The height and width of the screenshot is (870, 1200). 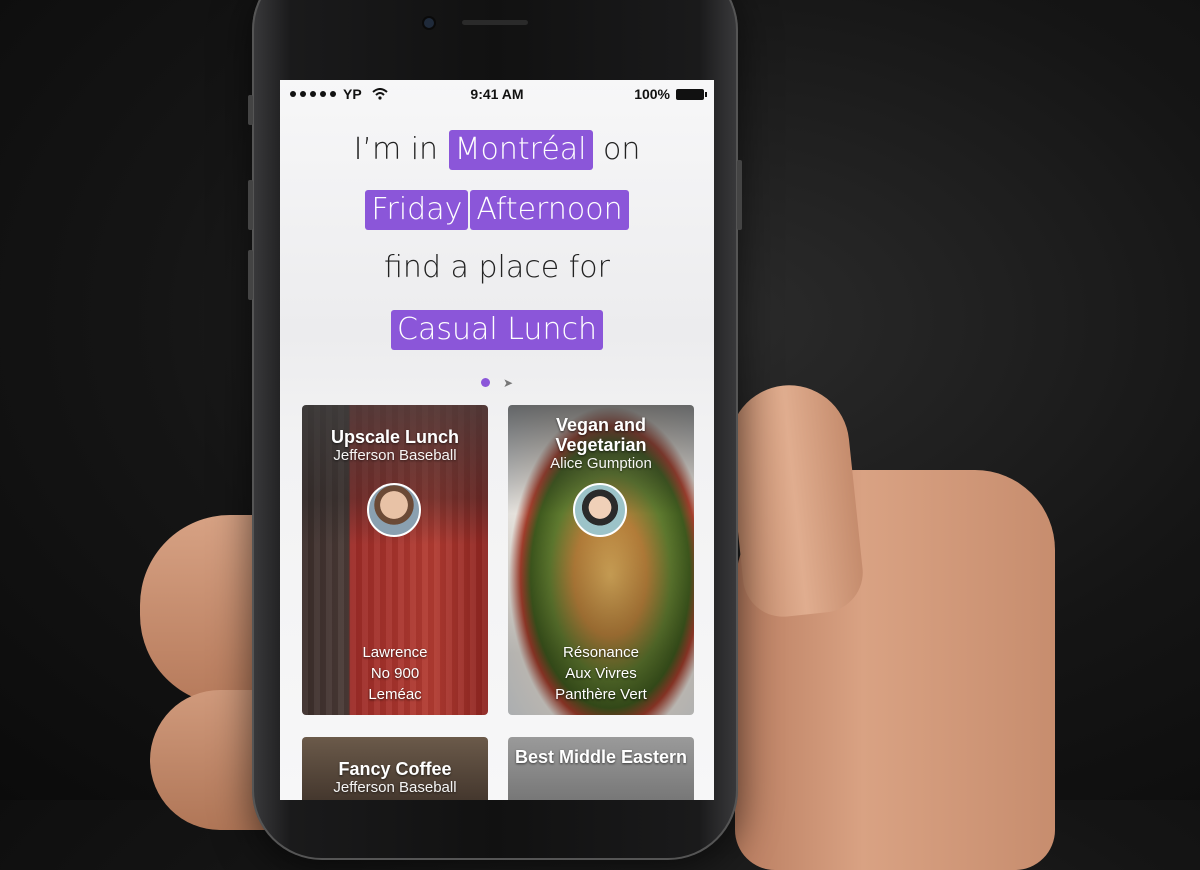 I want to click on card-title: Best Middle Eastern, so click(x=601, y=757).